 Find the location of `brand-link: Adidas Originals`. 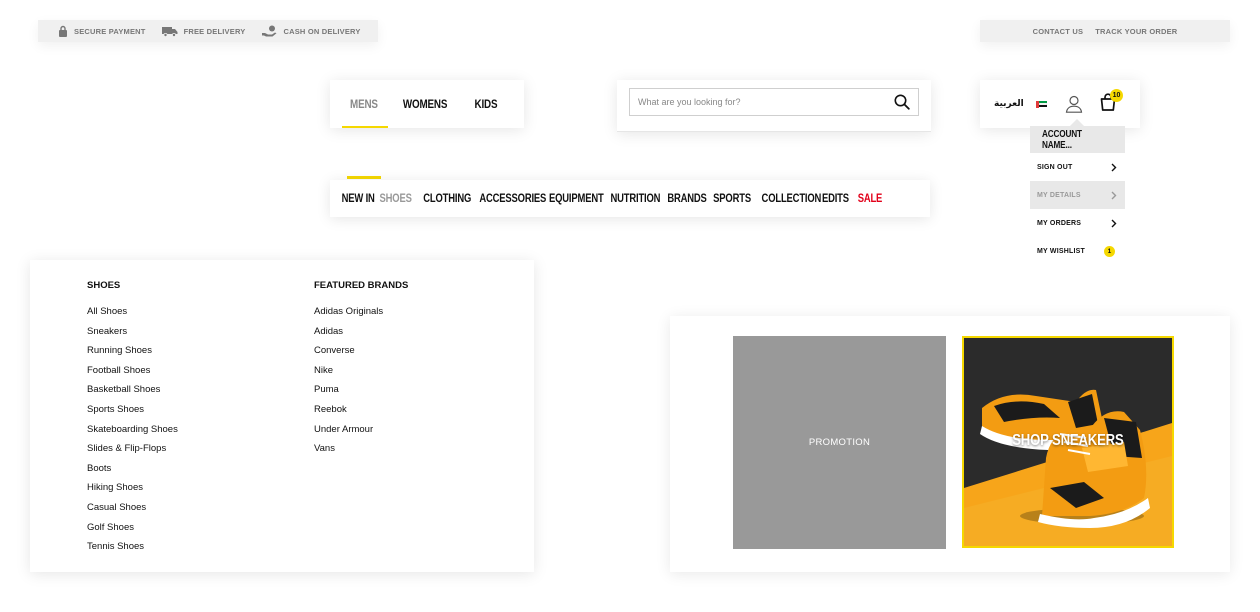

brand-link: Adidas Originals is located at coordinates (361, 316).